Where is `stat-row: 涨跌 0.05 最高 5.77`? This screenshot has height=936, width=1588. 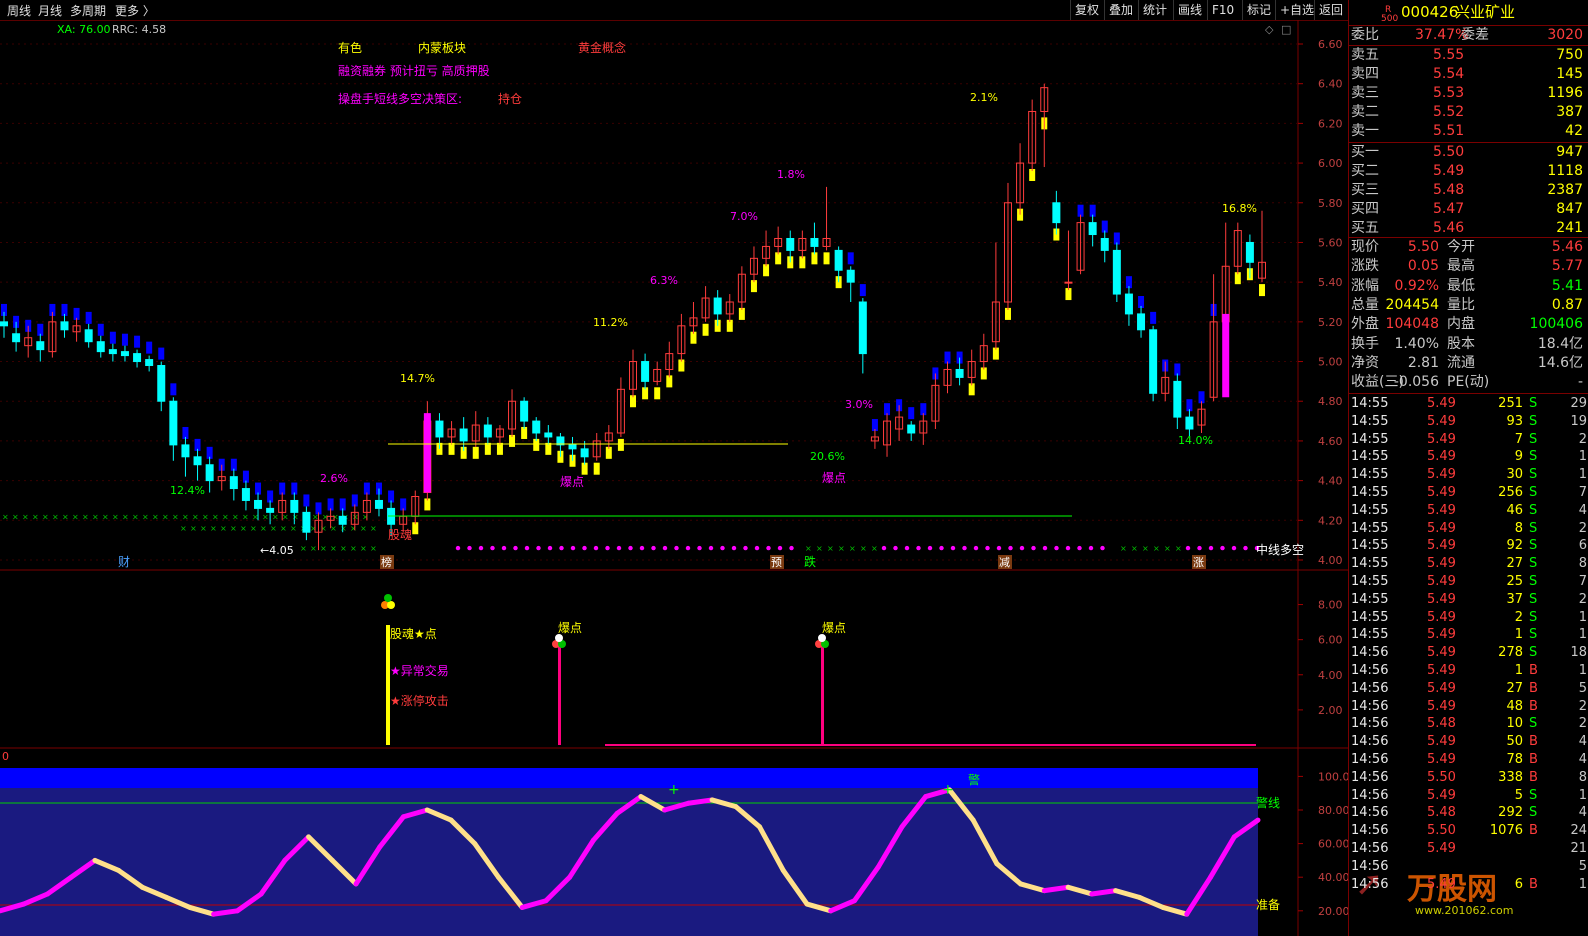
stat-row: 涨跌 0.05 最高 5.77 is located at coordinates (1469, 266).